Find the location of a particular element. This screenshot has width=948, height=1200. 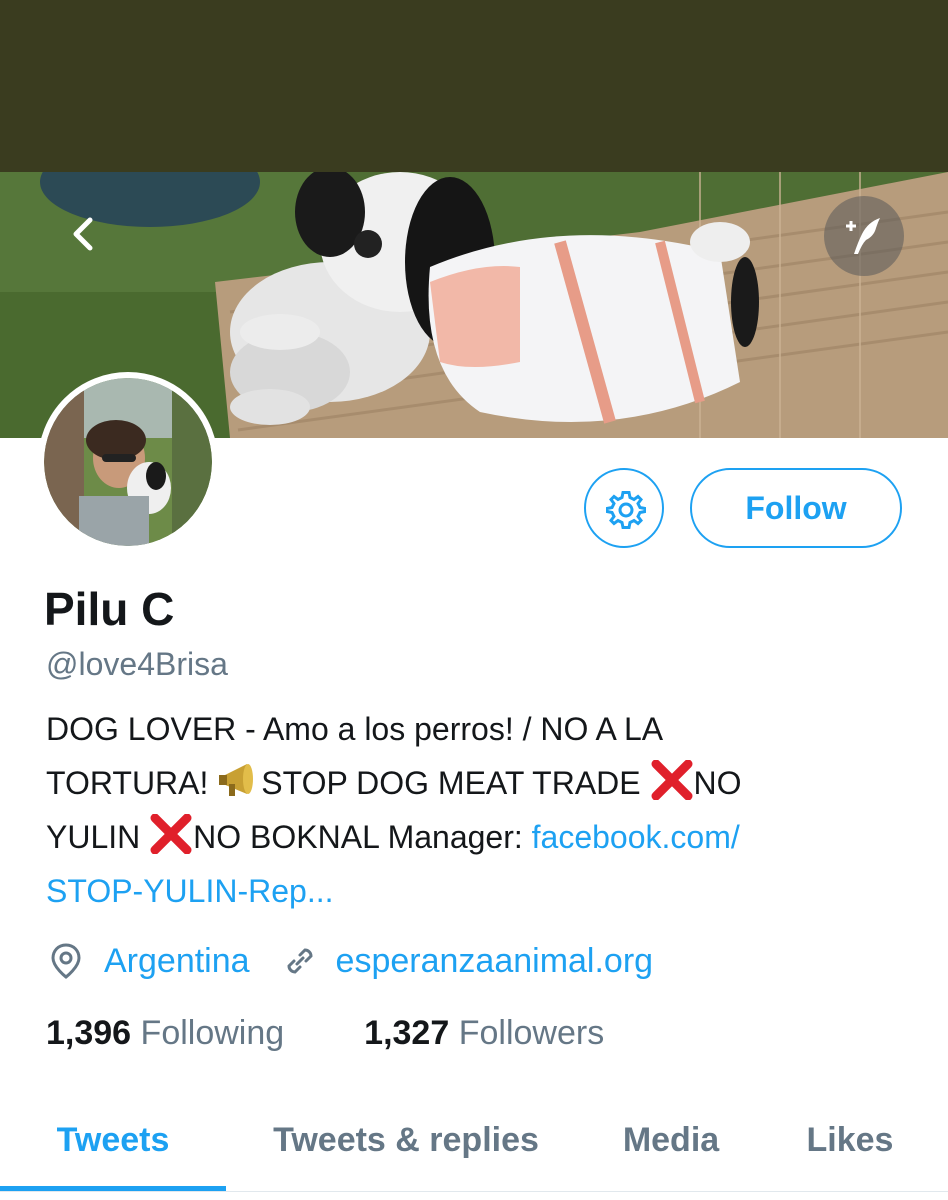

top-bar is located at coordinates (474, 86).